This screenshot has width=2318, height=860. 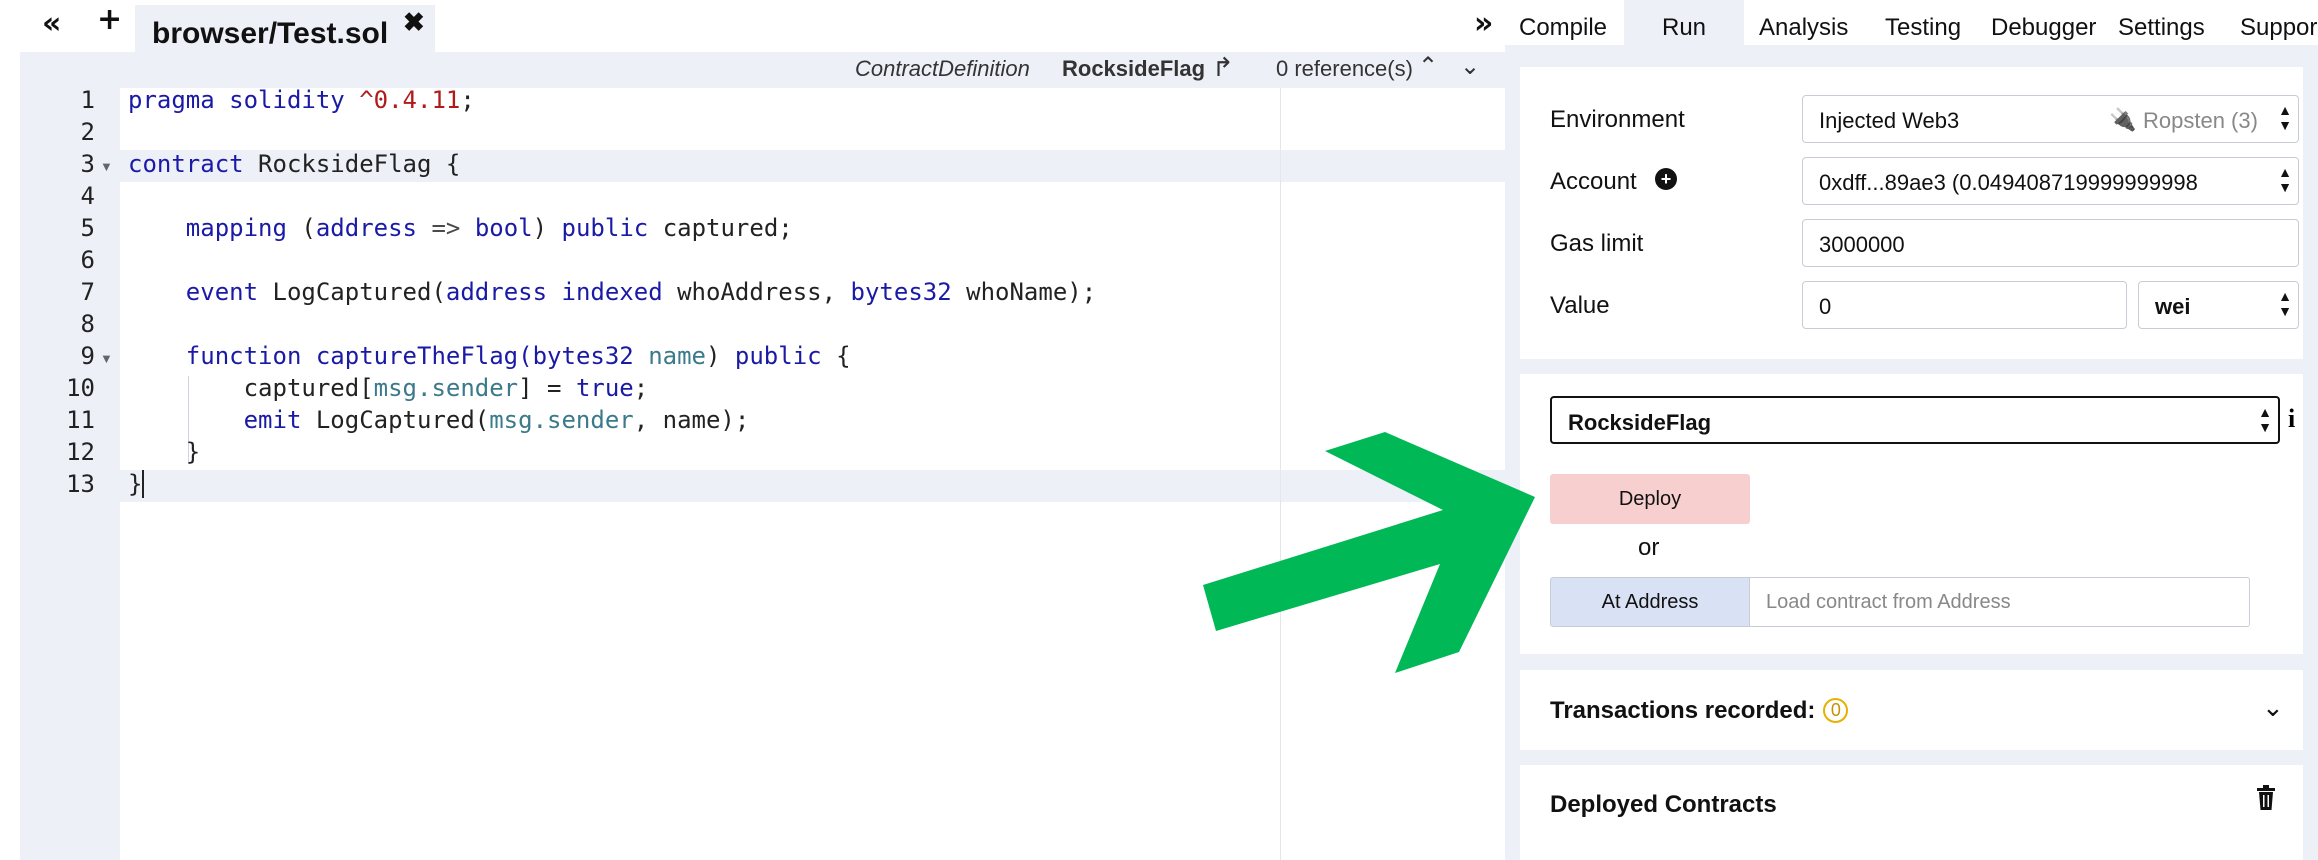 I want to click on tab-compile: Compile, so click(x=1563, y=28).